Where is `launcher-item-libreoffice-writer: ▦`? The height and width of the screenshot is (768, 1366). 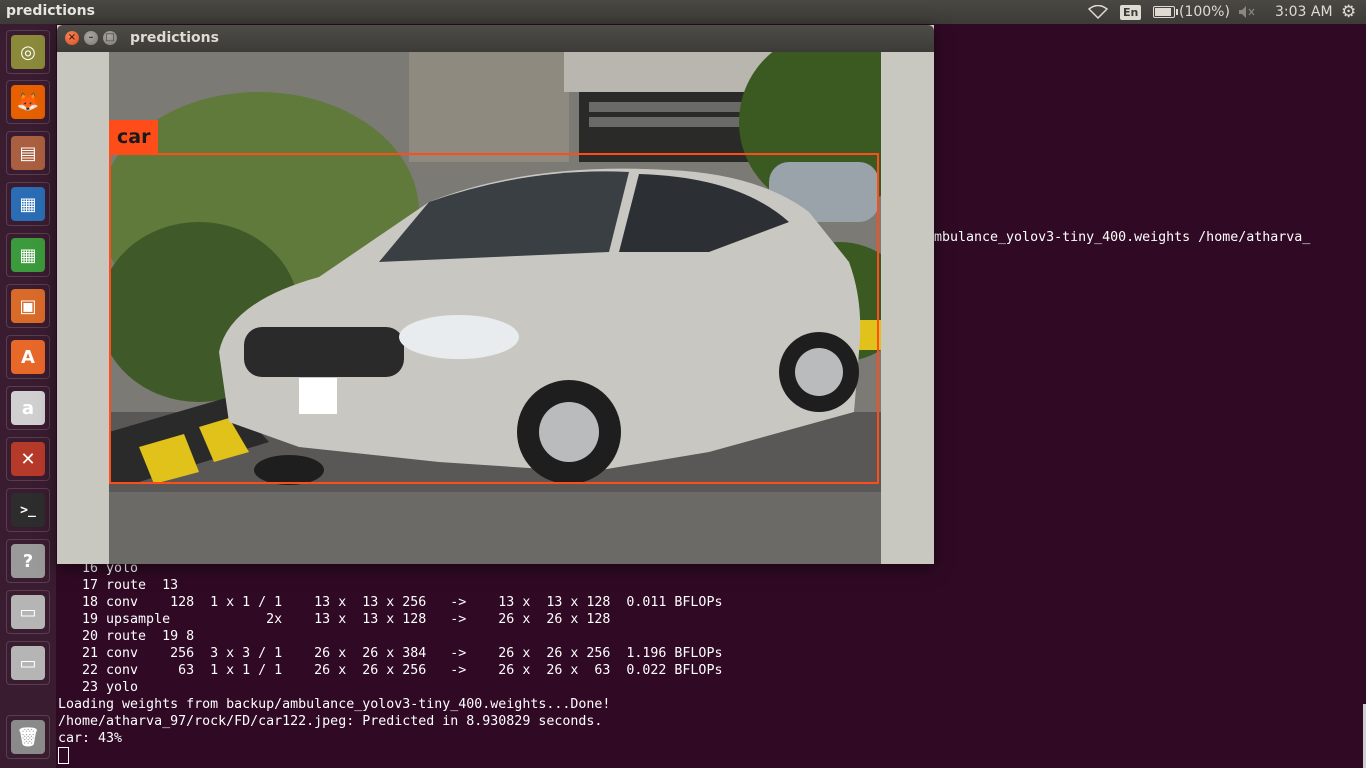 launcher-item-libreoffice-writer: ▦ is located at coordinates (28, 204).